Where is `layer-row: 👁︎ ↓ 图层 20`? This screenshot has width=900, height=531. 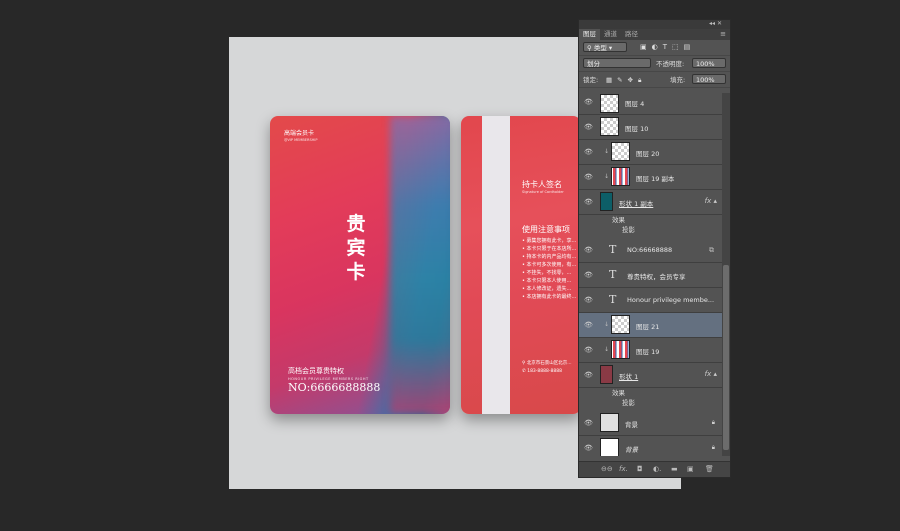 layer-row: 👁︎ ↓ 图层 20 is located at coordinates (651, 152).